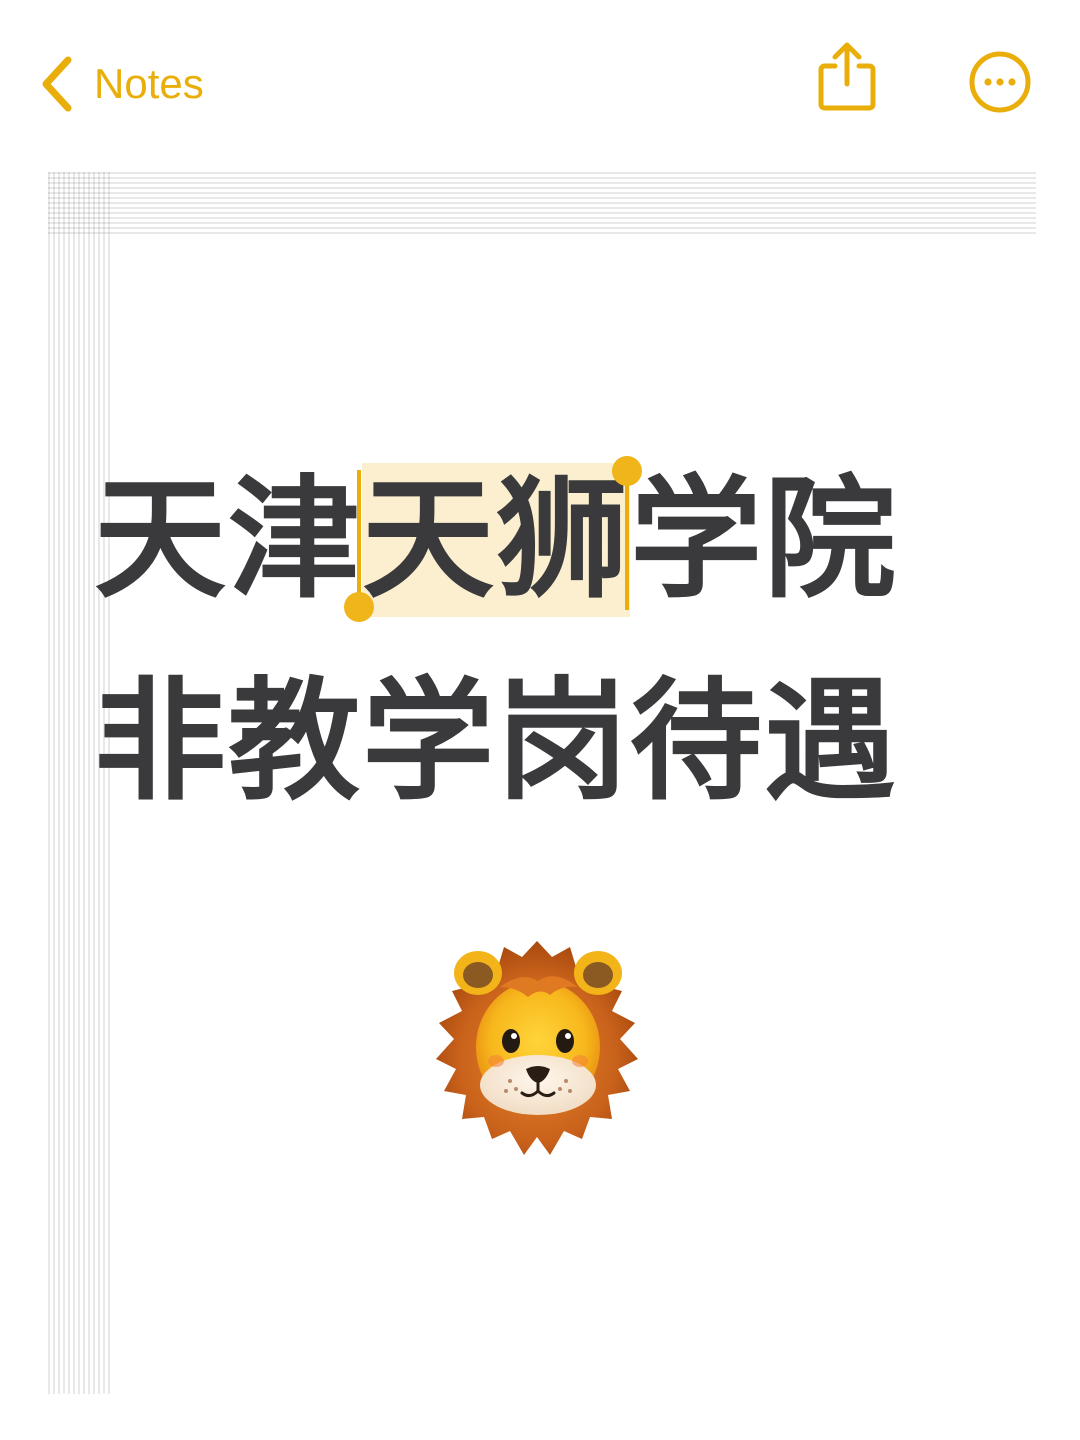  I want to click on text-selection: 天狮, so click(496, 540).